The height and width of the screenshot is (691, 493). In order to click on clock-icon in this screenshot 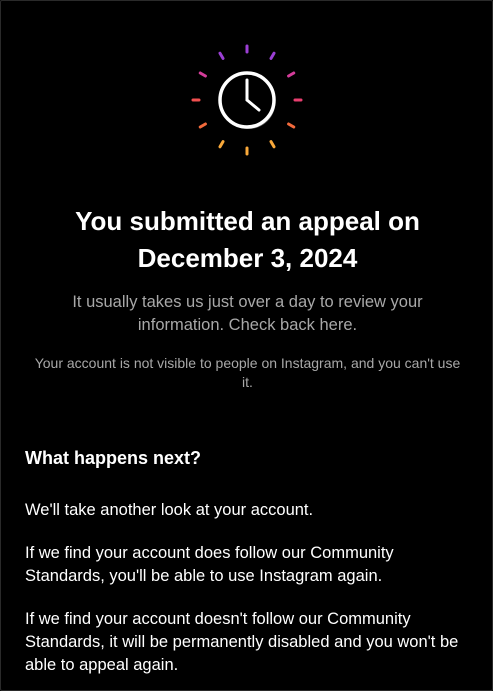, I will do `click(247, 100)`.